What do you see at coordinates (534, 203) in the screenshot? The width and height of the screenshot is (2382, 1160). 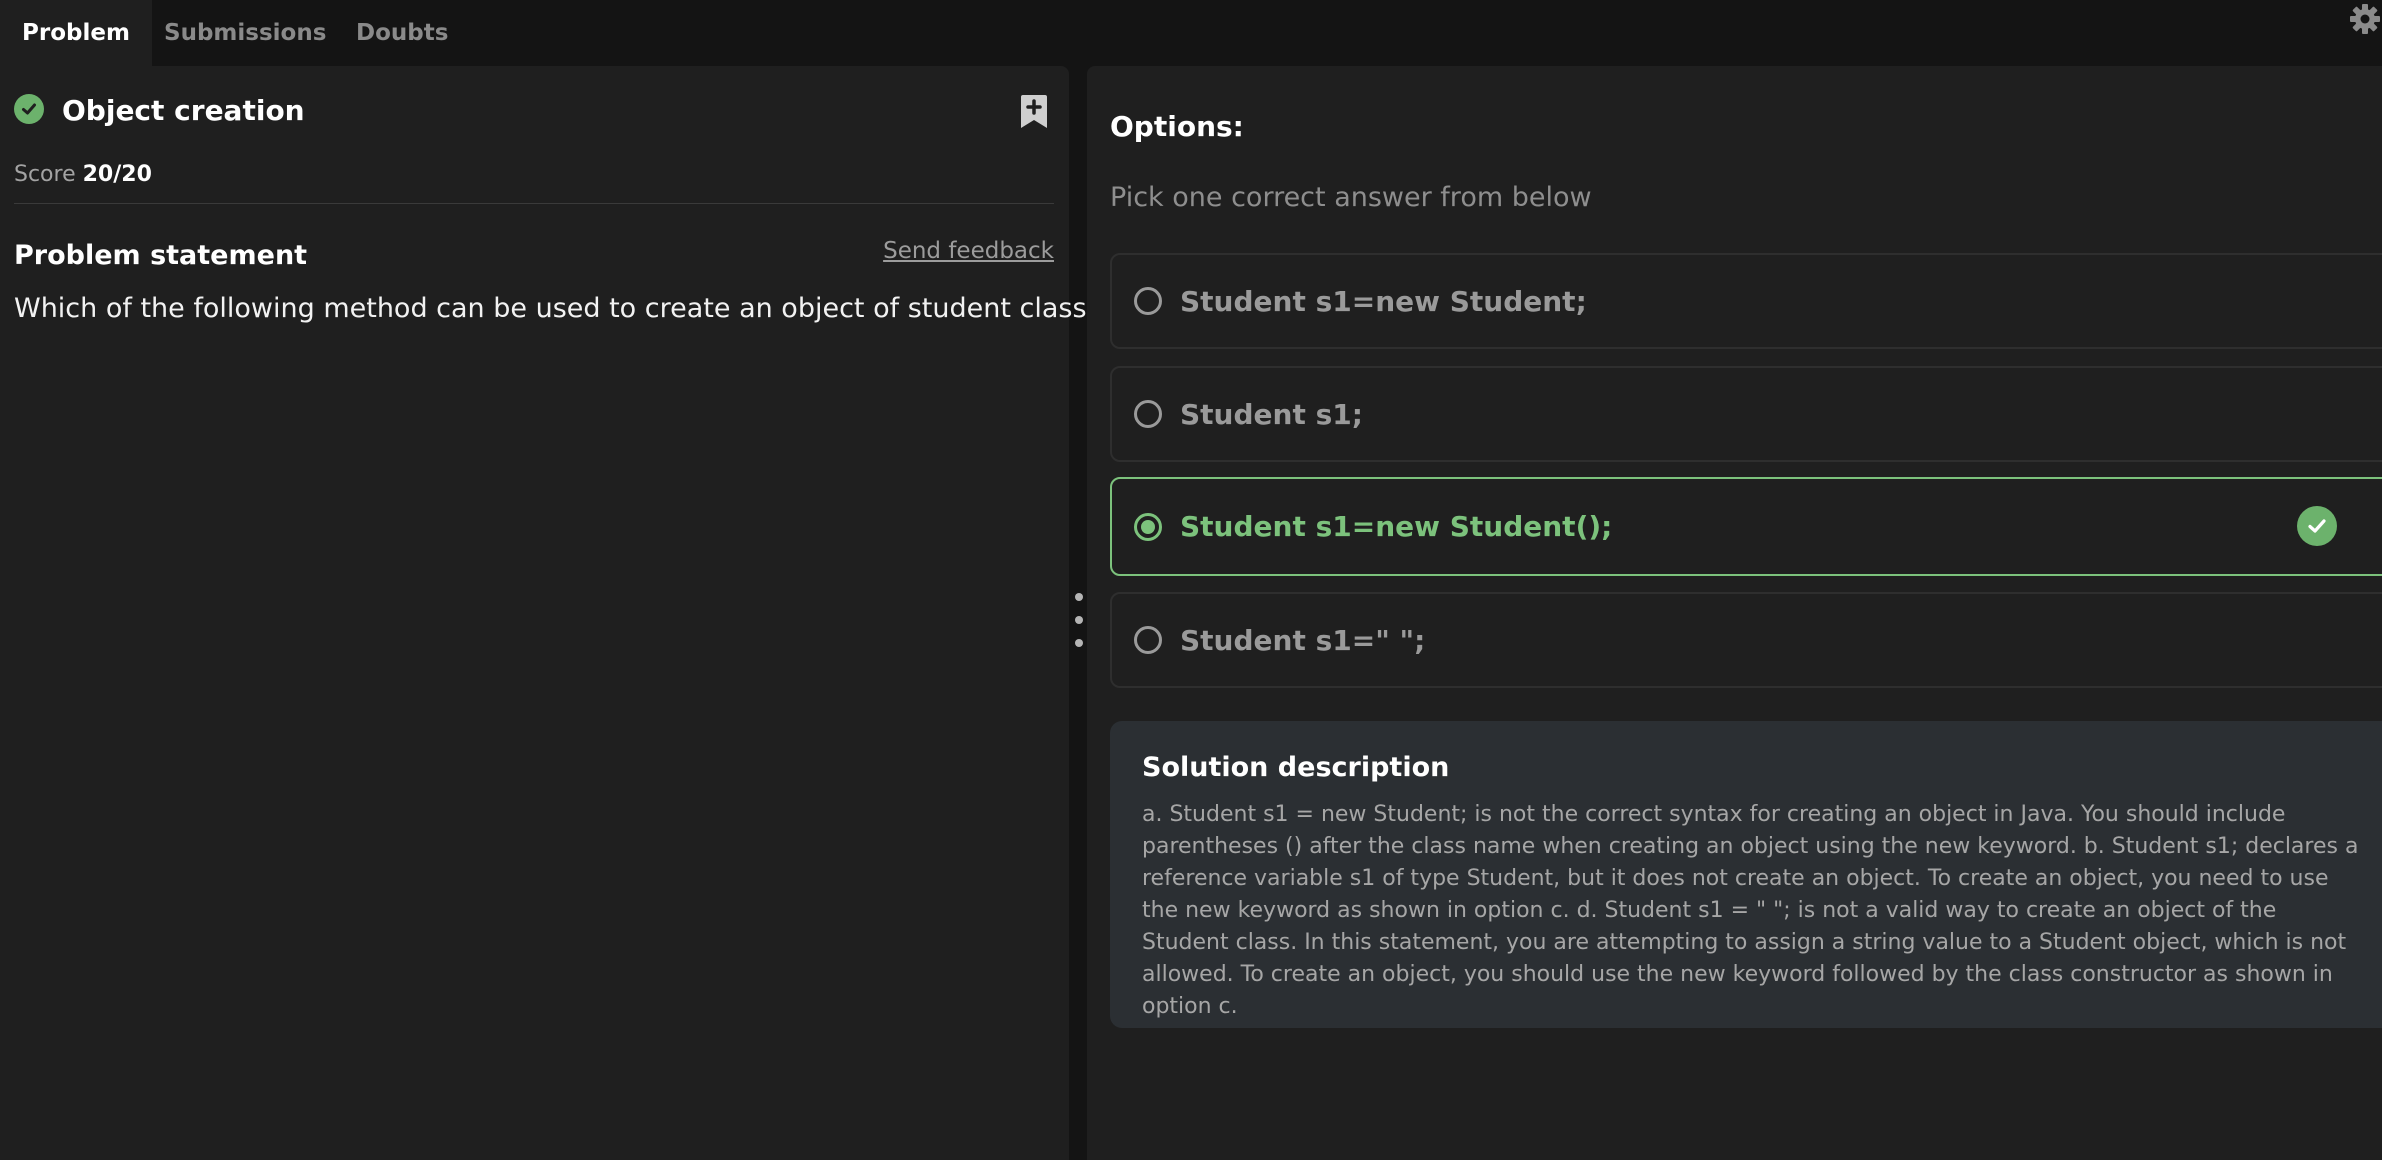 I see `divider` at bounding box center [534, 203].